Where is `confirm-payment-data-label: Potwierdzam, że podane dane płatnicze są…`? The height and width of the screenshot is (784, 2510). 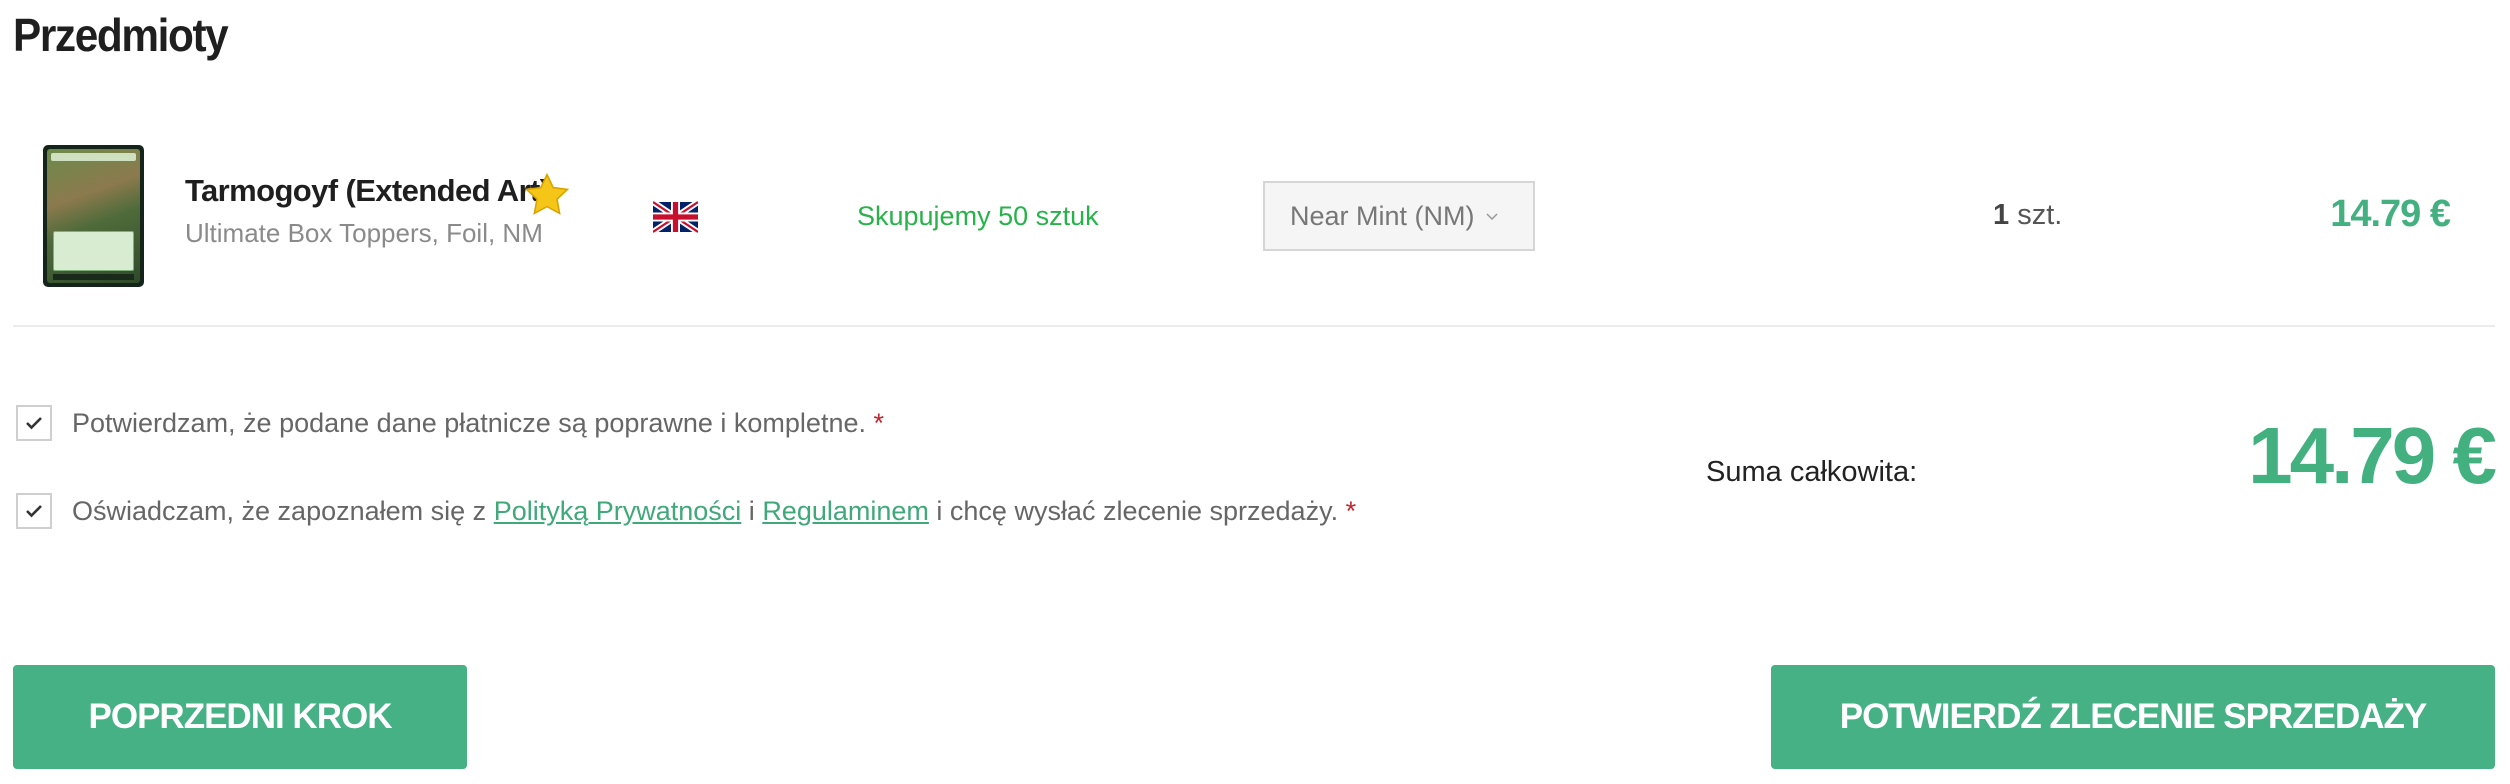 confirm-payment-data-label: Potwierdzam, że podane dane płatnicze są… is located at coordinates (478, 423).